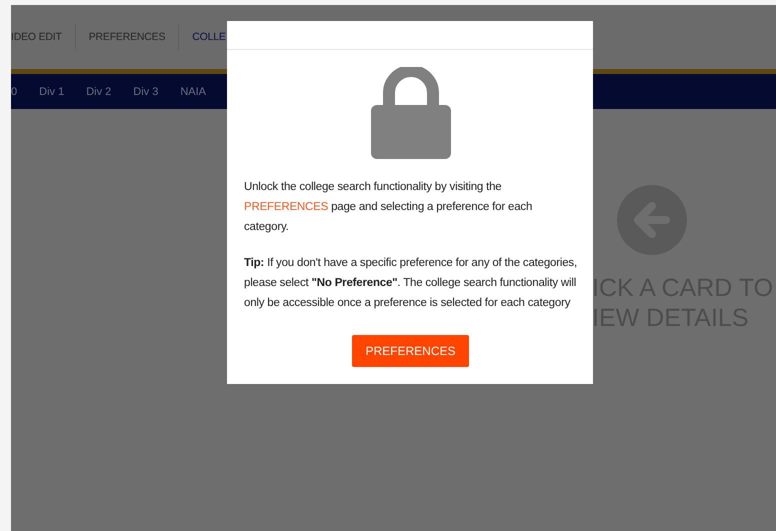 The image size is (776, 531). I want to click on tip-text: Tip: If you don't have a specific preference for any of the categories, please select "No Preference". The college search functionality will only be accessible once a preference is selected for each category, so click(410, 283).